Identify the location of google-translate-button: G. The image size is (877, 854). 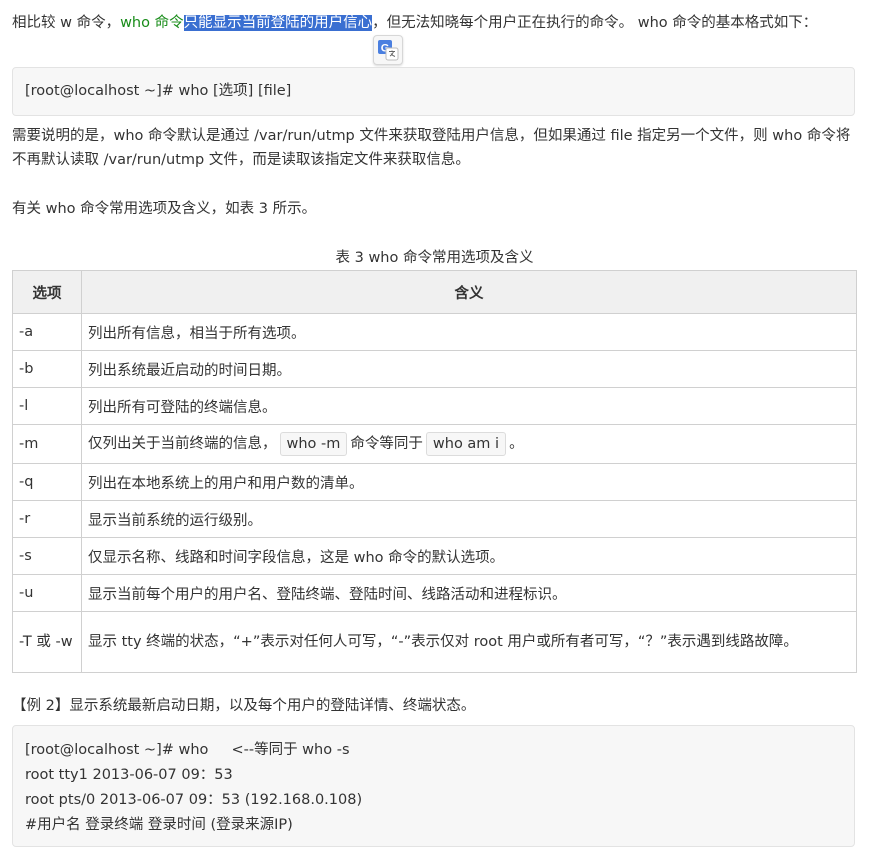
(388, 50).